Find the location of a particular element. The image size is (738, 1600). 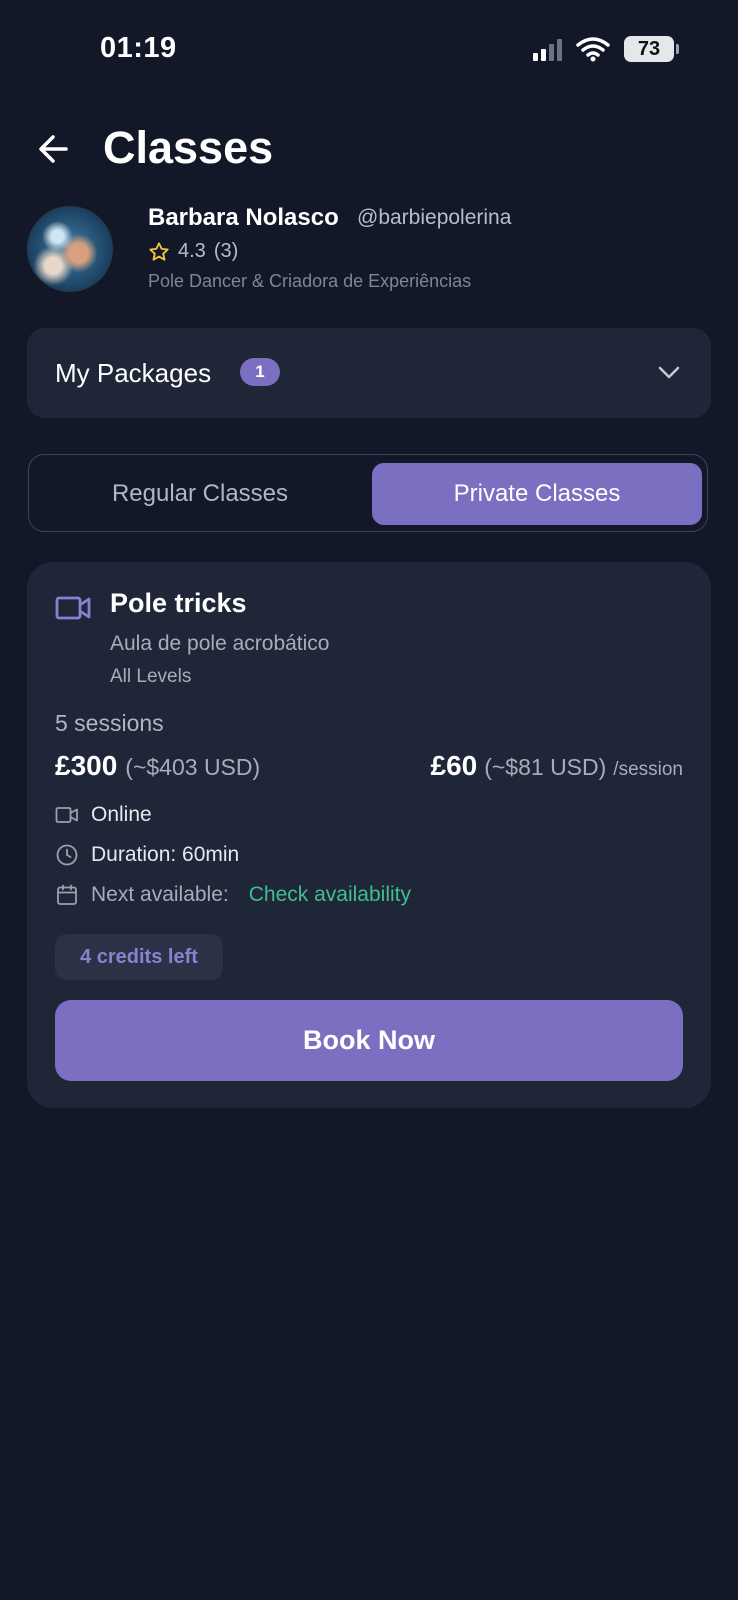

class-mode-row: Online is located at coordinates (103, 815).